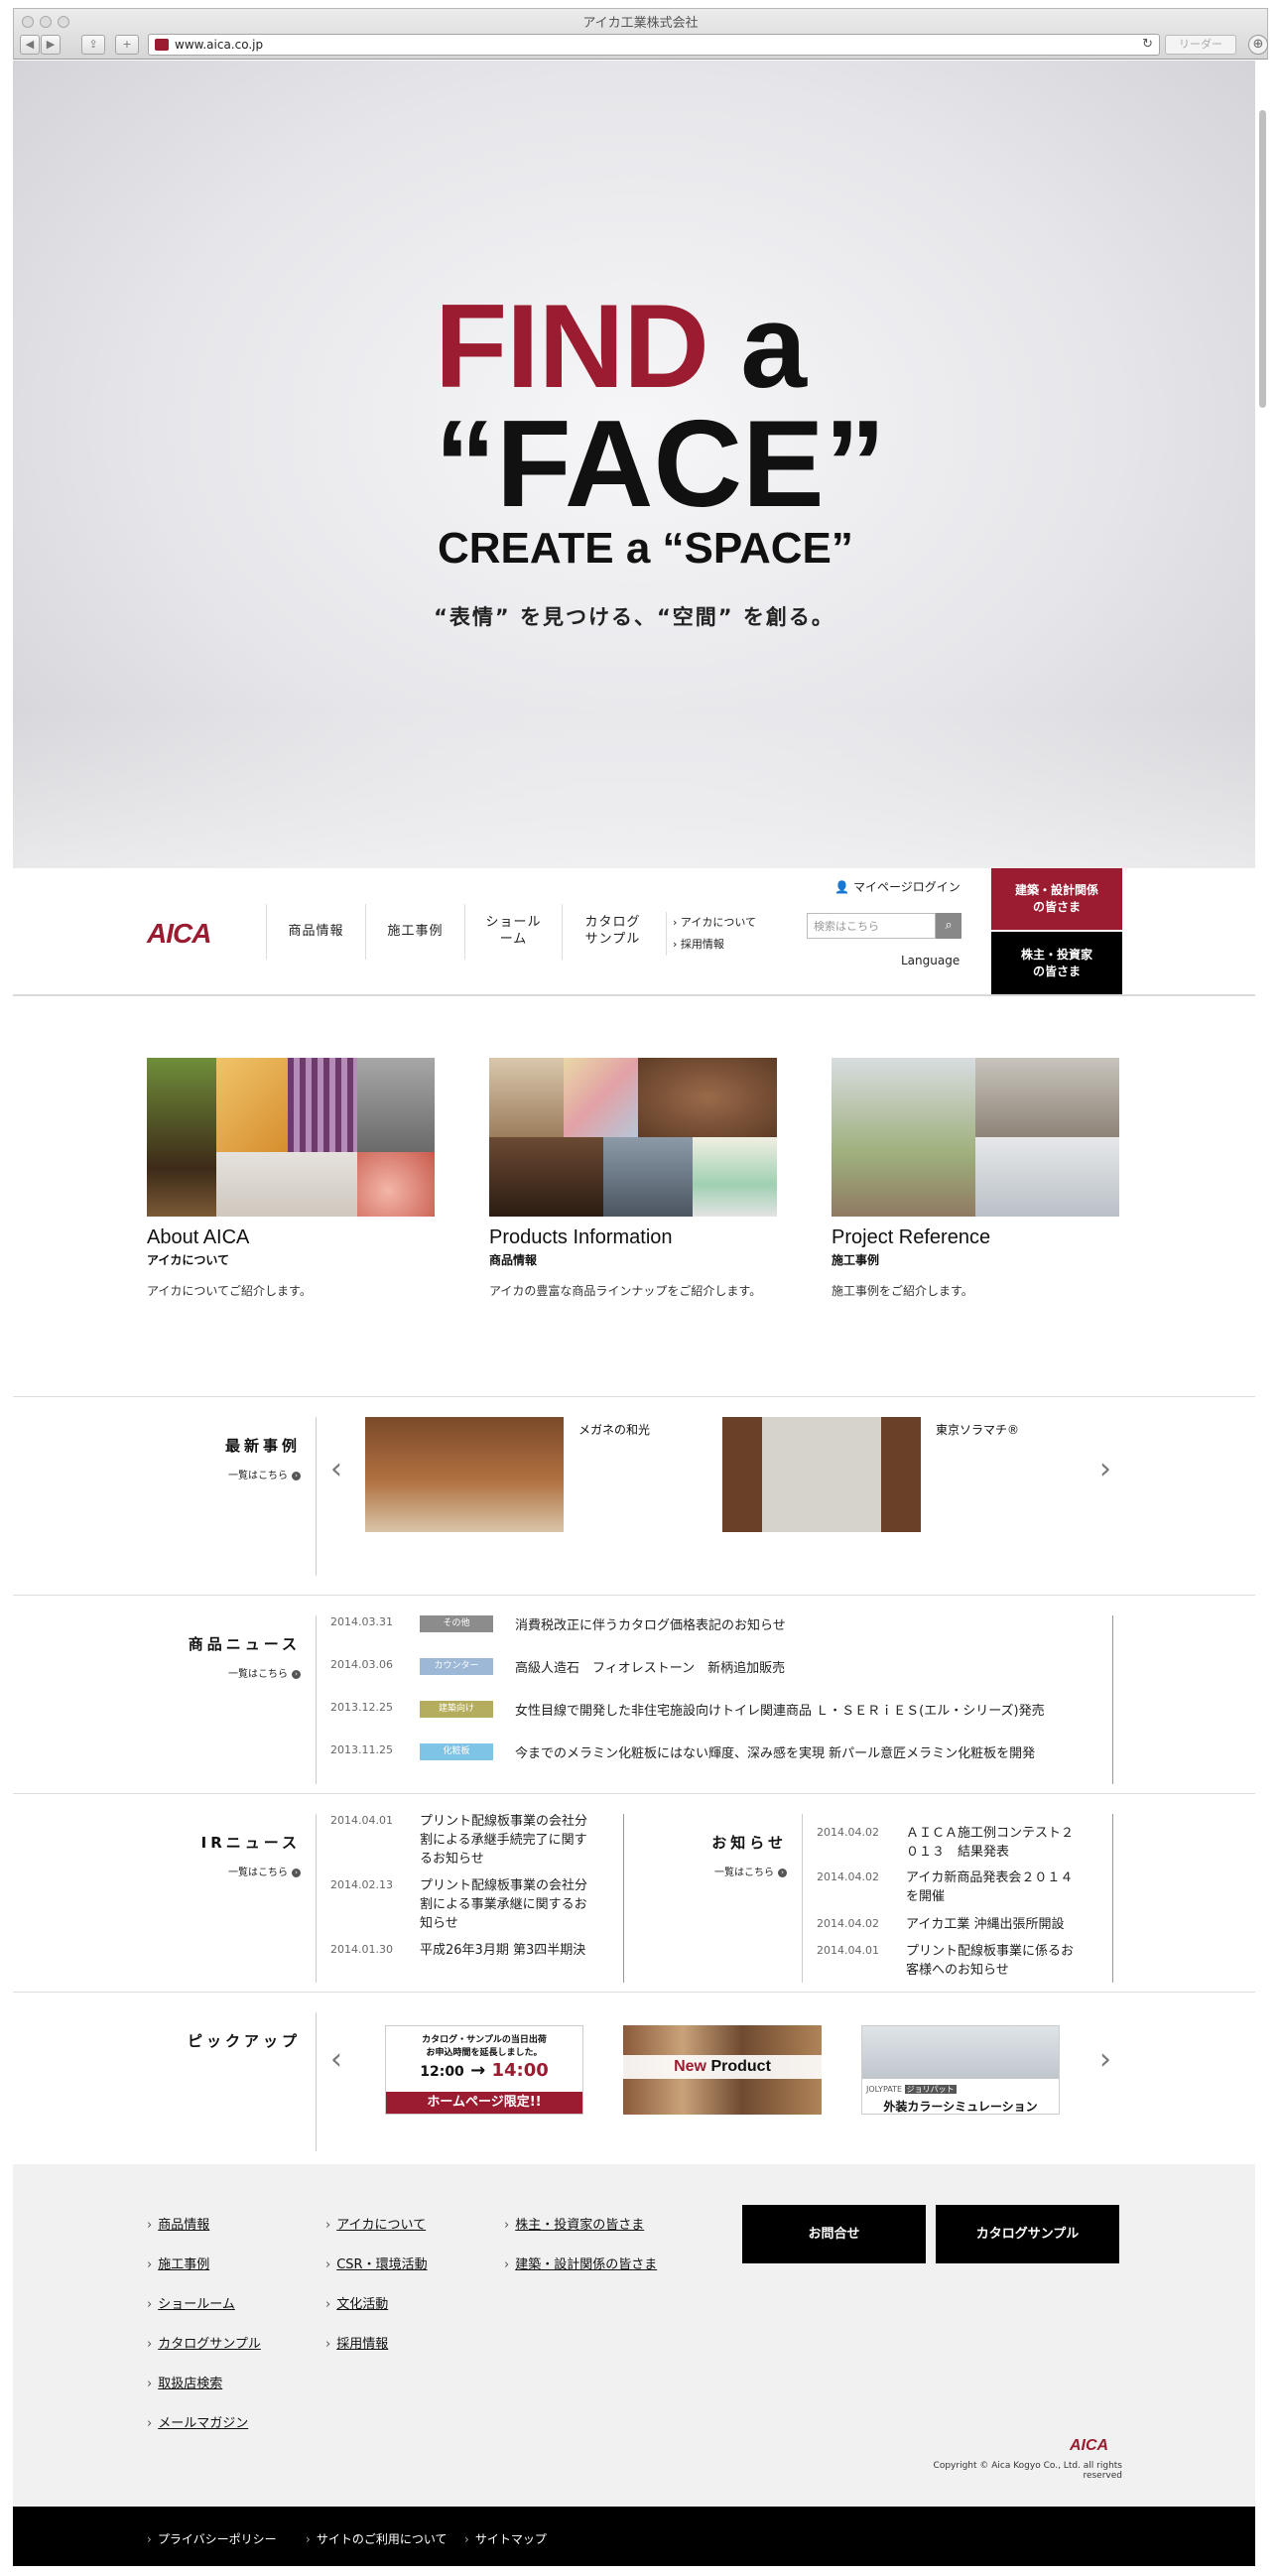 The height and width of the screenshot is (2576, 1281). What do you see at coordinates (634, 617) in the screenshot?
I see `hero-tagline: “表情” を見つける、“空間” を創る。` at bounding box center [634, 617].